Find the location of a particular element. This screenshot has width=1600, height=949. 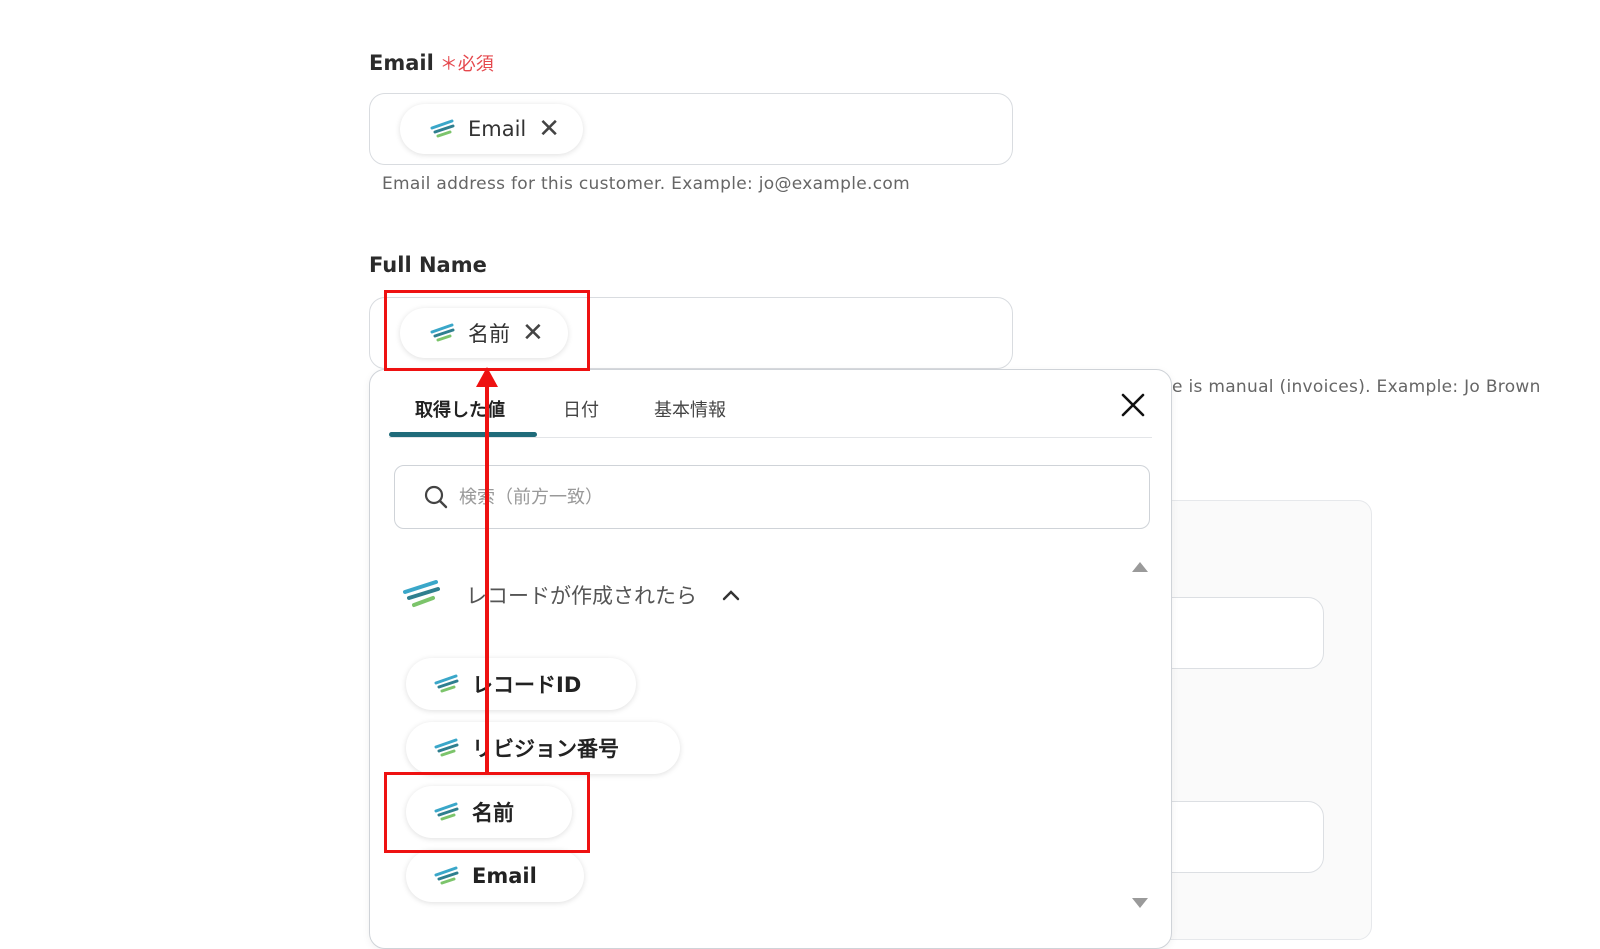

scroll-down-arrow-icon is located at coordinates (1140, 904).